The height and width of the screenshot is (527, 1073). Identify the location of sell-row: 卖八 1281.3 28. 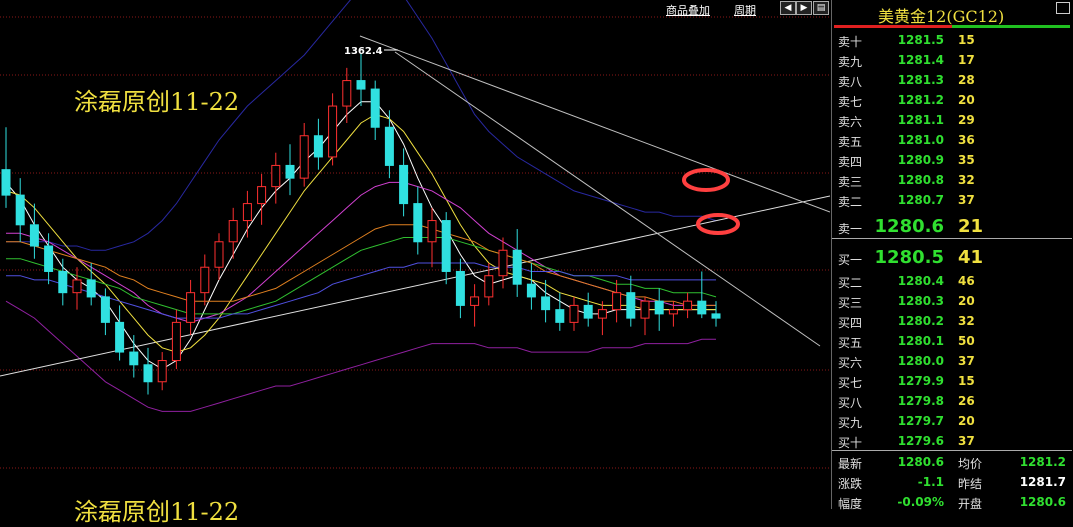
(952, 80).